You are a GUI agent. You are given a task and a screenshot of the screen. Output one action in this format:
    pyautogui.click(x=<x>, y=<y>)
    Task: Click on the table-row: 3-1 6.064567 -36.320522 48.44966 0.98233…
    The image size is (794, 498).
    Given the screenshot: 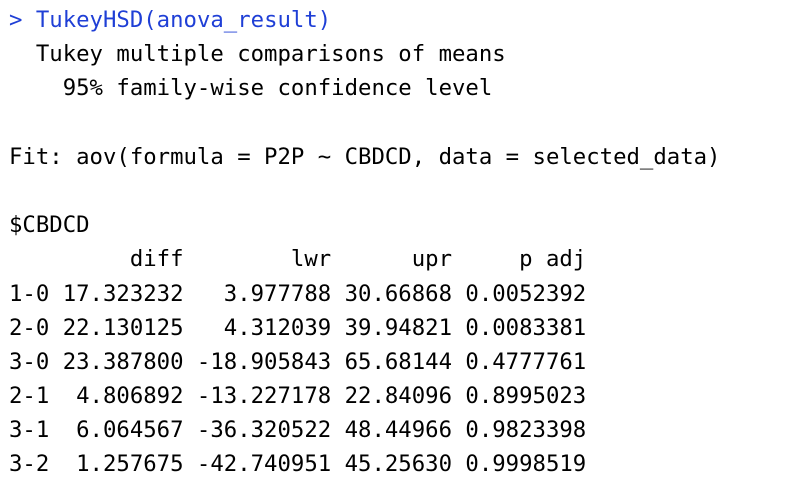 What is the action you would take?
    pyautogui.click(x=298, y=430)
    